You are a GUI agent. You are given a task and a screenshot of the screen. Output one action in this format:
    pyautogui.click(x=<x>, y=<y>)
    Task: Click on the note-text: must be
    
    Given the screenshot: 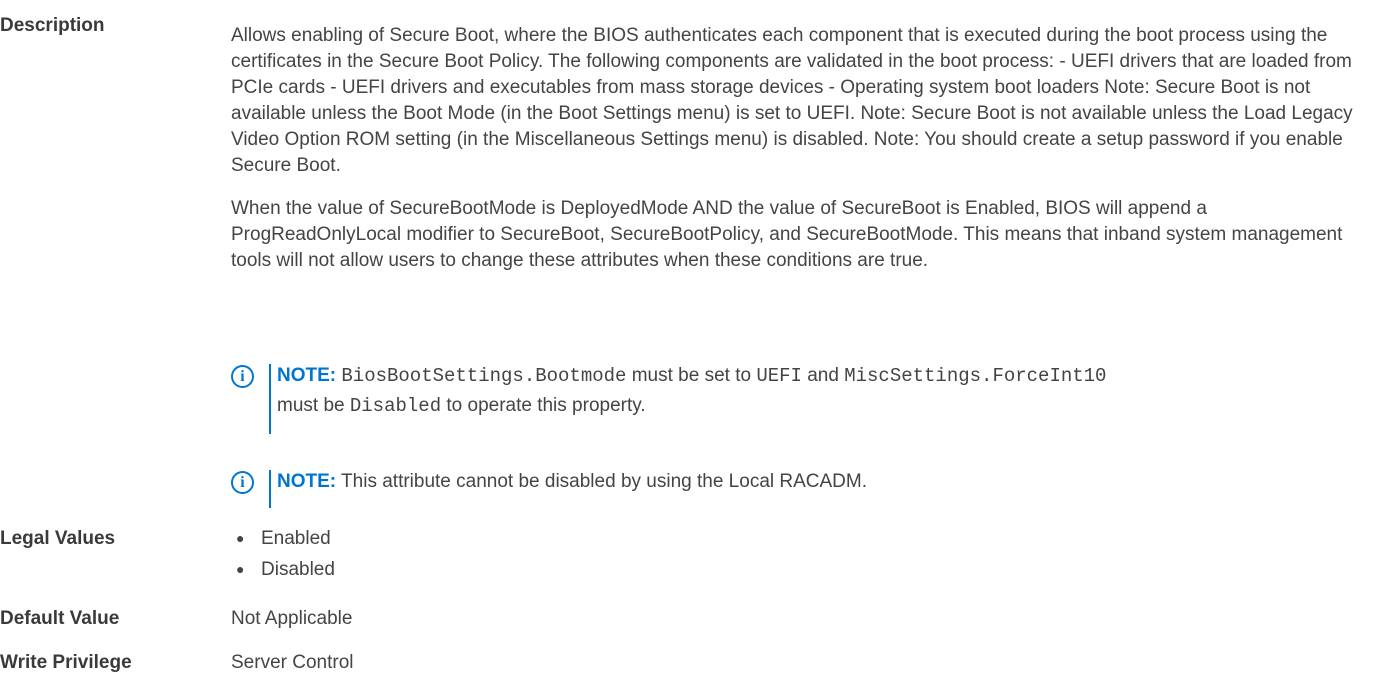 What is the action you would take?
    pyautogui.click(x=313, y=405)
    